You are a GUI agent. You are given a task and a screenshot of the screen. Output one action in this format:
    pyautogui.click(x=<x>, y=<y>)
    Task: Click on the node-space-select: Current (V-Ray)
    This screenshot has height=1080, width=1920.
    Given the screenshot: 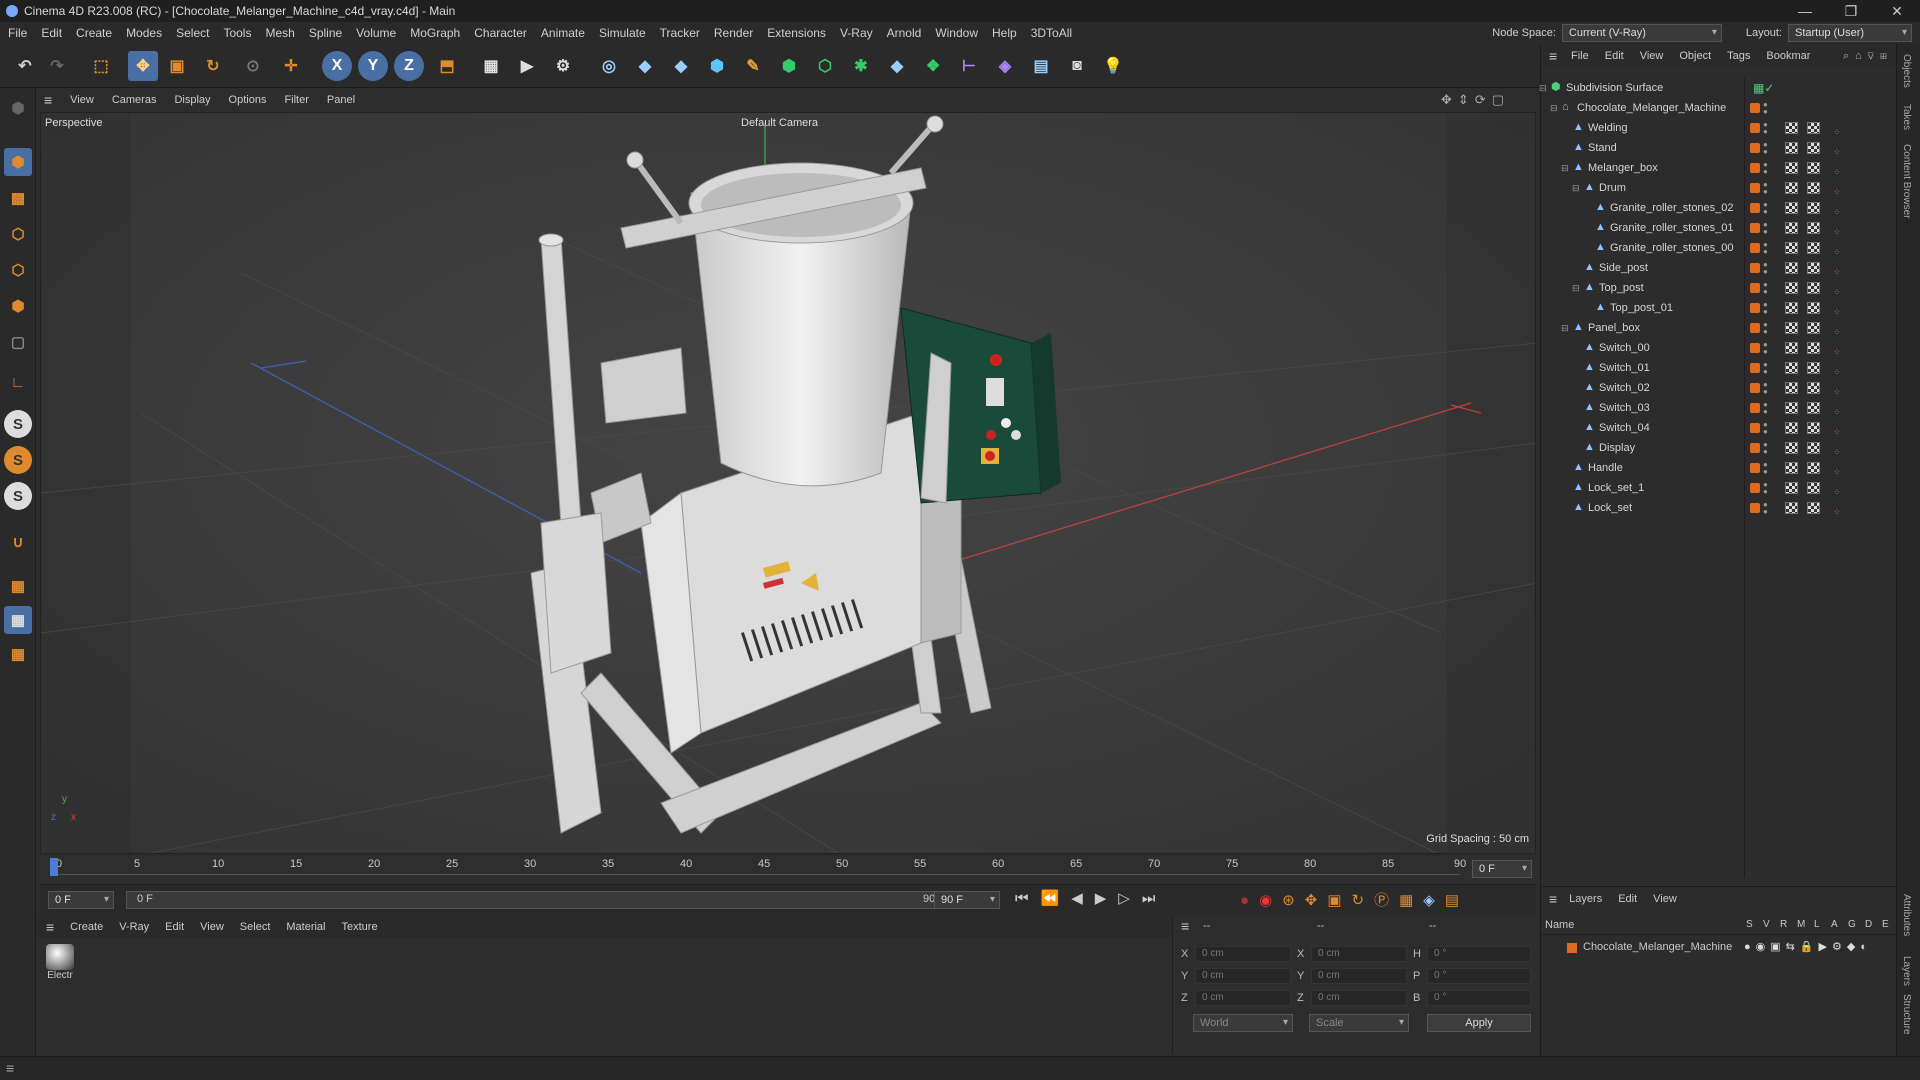 What is the action you would take?
    pyautogui.click(x=1641, y=33)
    